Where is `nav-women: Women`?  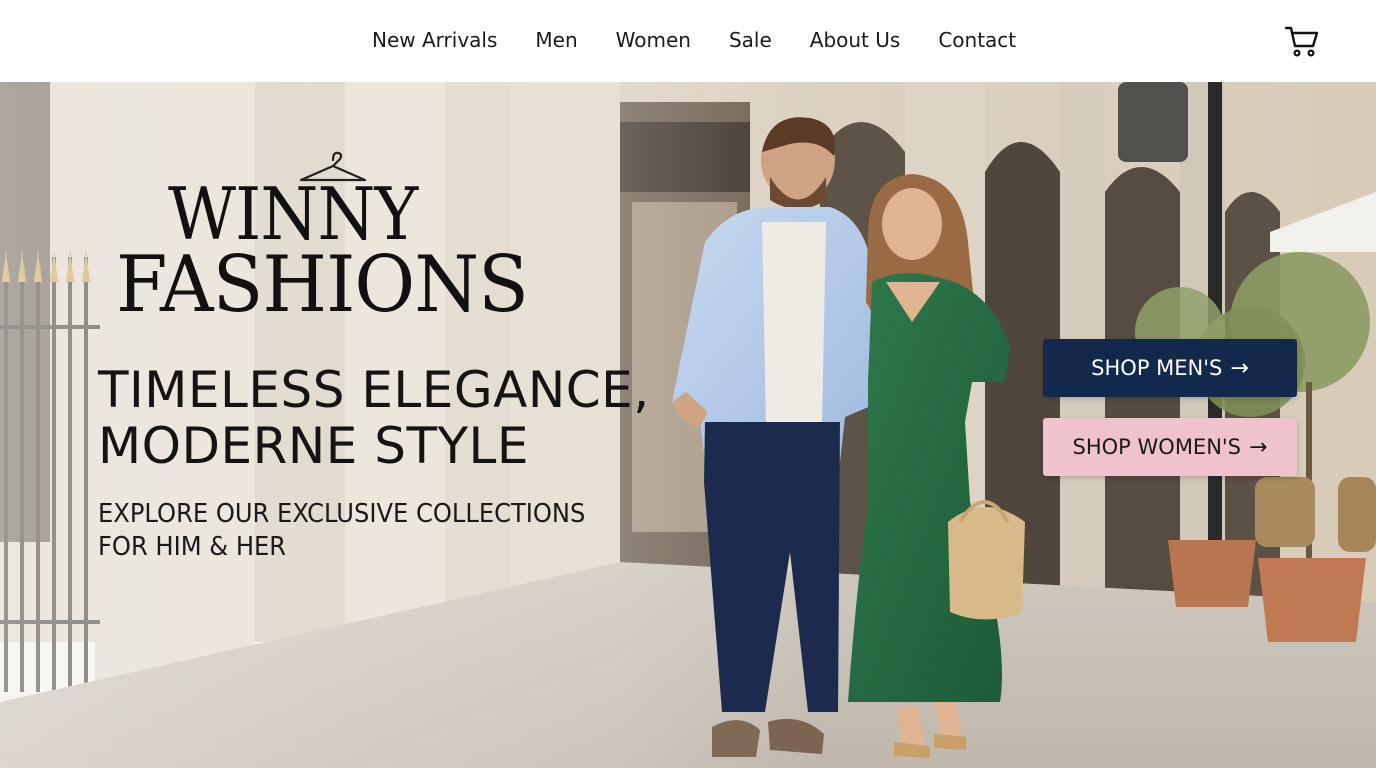
nav-women: Women is located at coordinates (653, 40).